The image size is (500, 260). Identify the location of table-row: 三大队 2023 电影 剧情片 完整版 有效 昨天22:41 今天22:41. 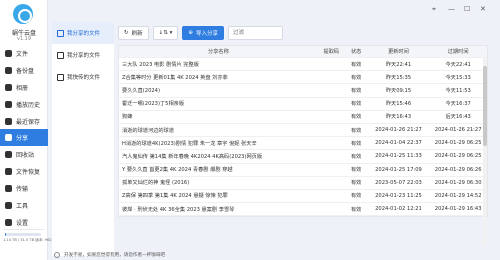
(303, 65).